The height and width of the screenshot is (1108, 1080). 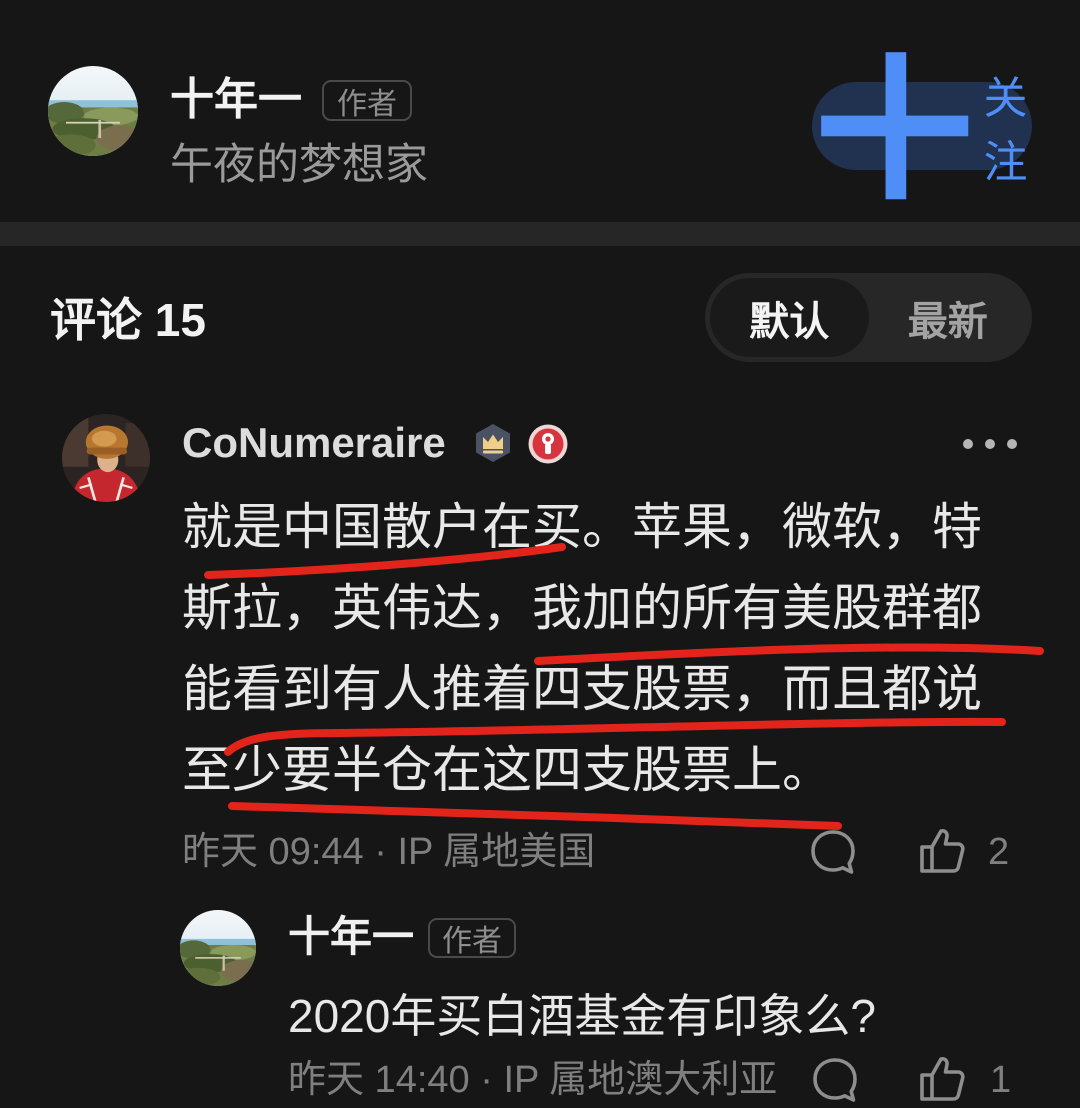 I want to click on crown-badge-icon, so click(x=493, y=443).